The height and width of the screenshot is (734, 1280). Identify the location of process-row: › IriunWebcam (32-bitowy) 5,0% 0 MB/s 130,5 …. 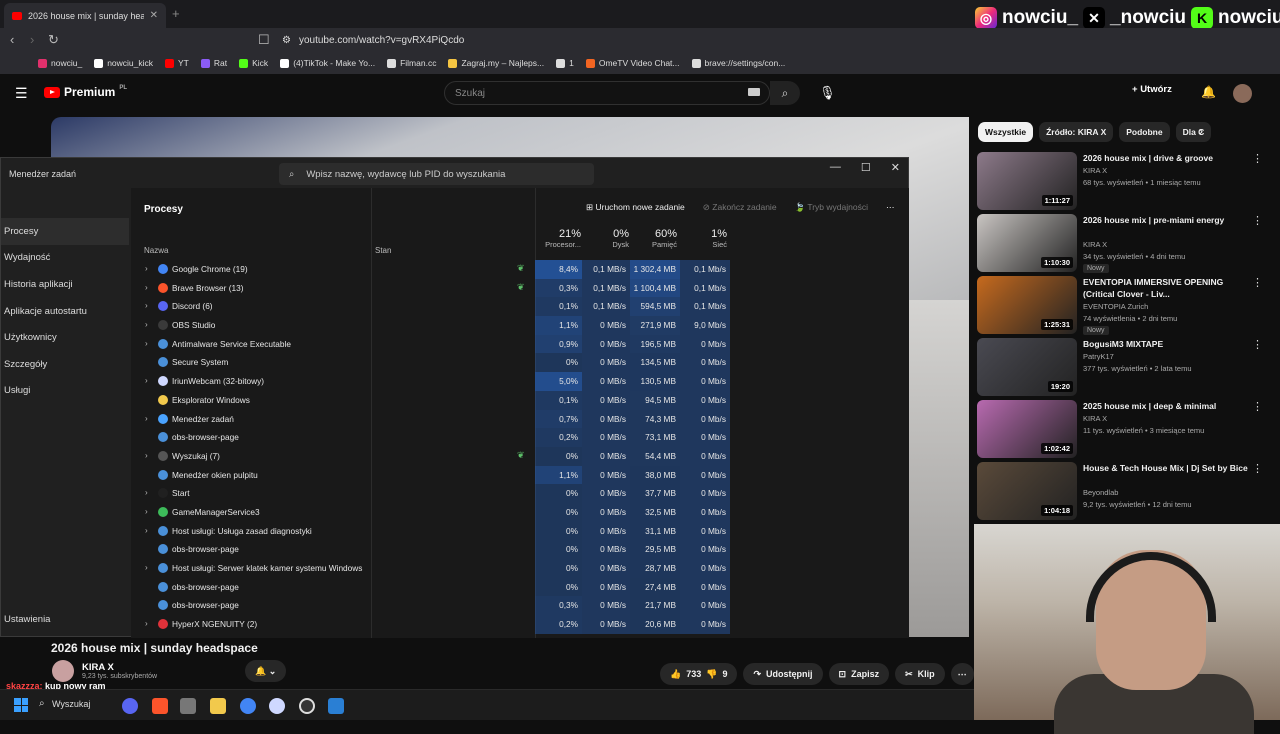
(520, 381).